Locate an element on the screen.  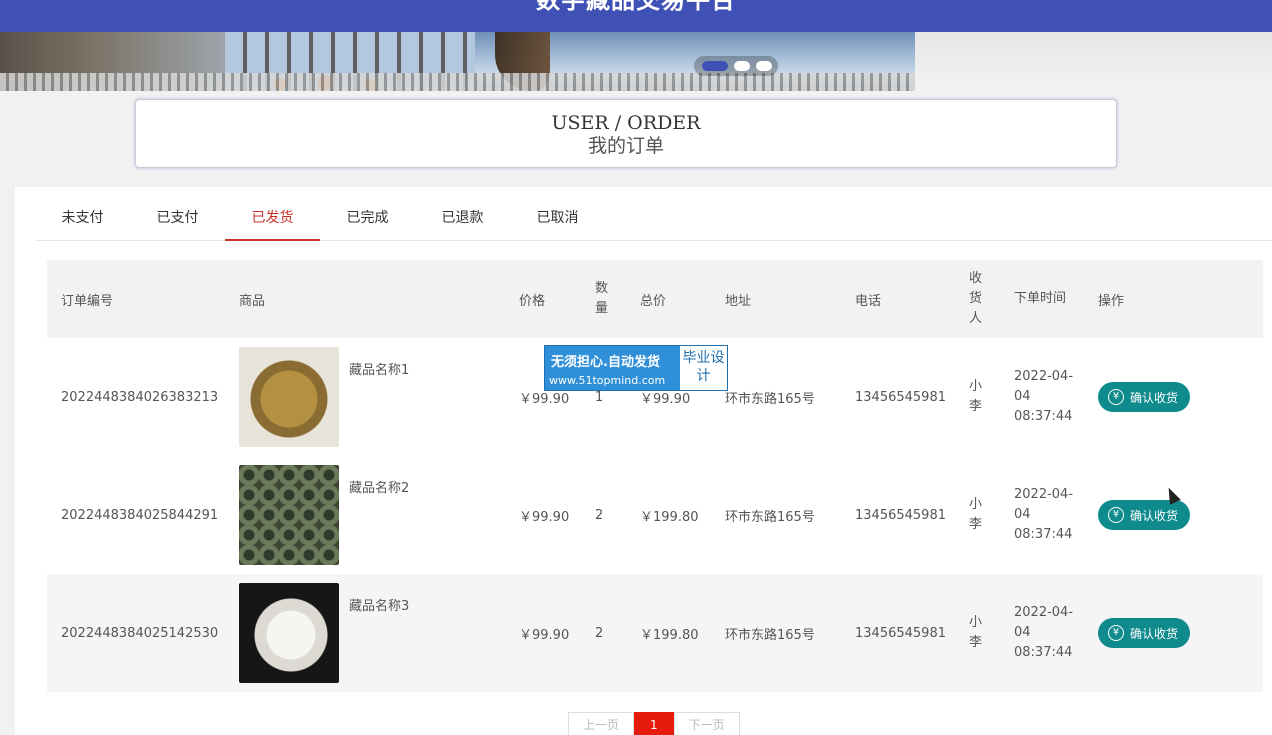
goods-info: 藏品名称1 is located at coordinates (324, 397).